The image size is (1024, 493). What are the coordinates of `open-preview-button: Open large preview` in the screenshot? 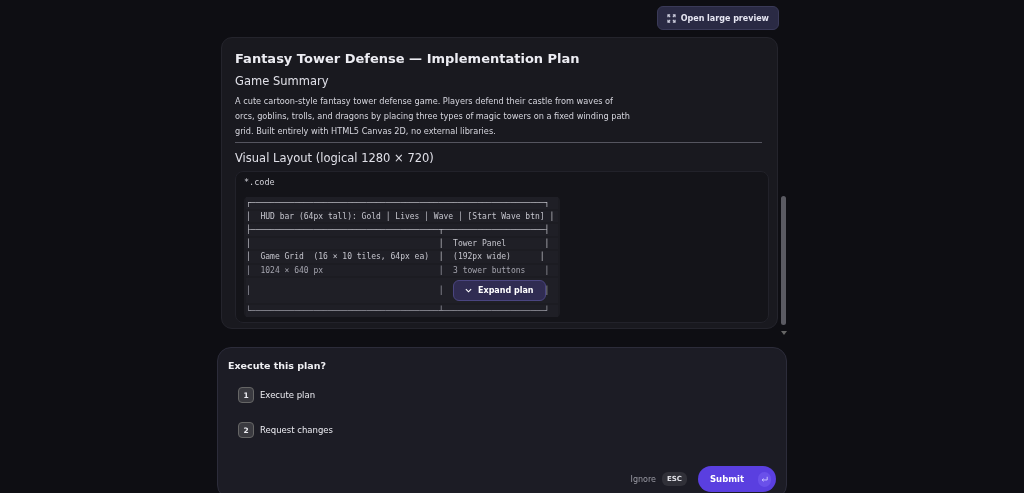 It's located at (717, 18).